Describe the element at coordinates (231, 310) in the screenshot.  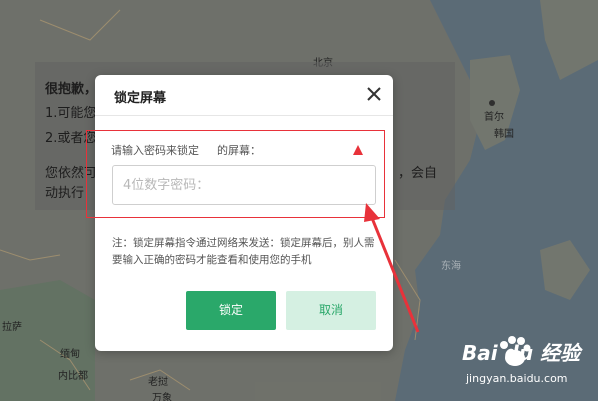
I see `lock-button: 锁定` at that location.